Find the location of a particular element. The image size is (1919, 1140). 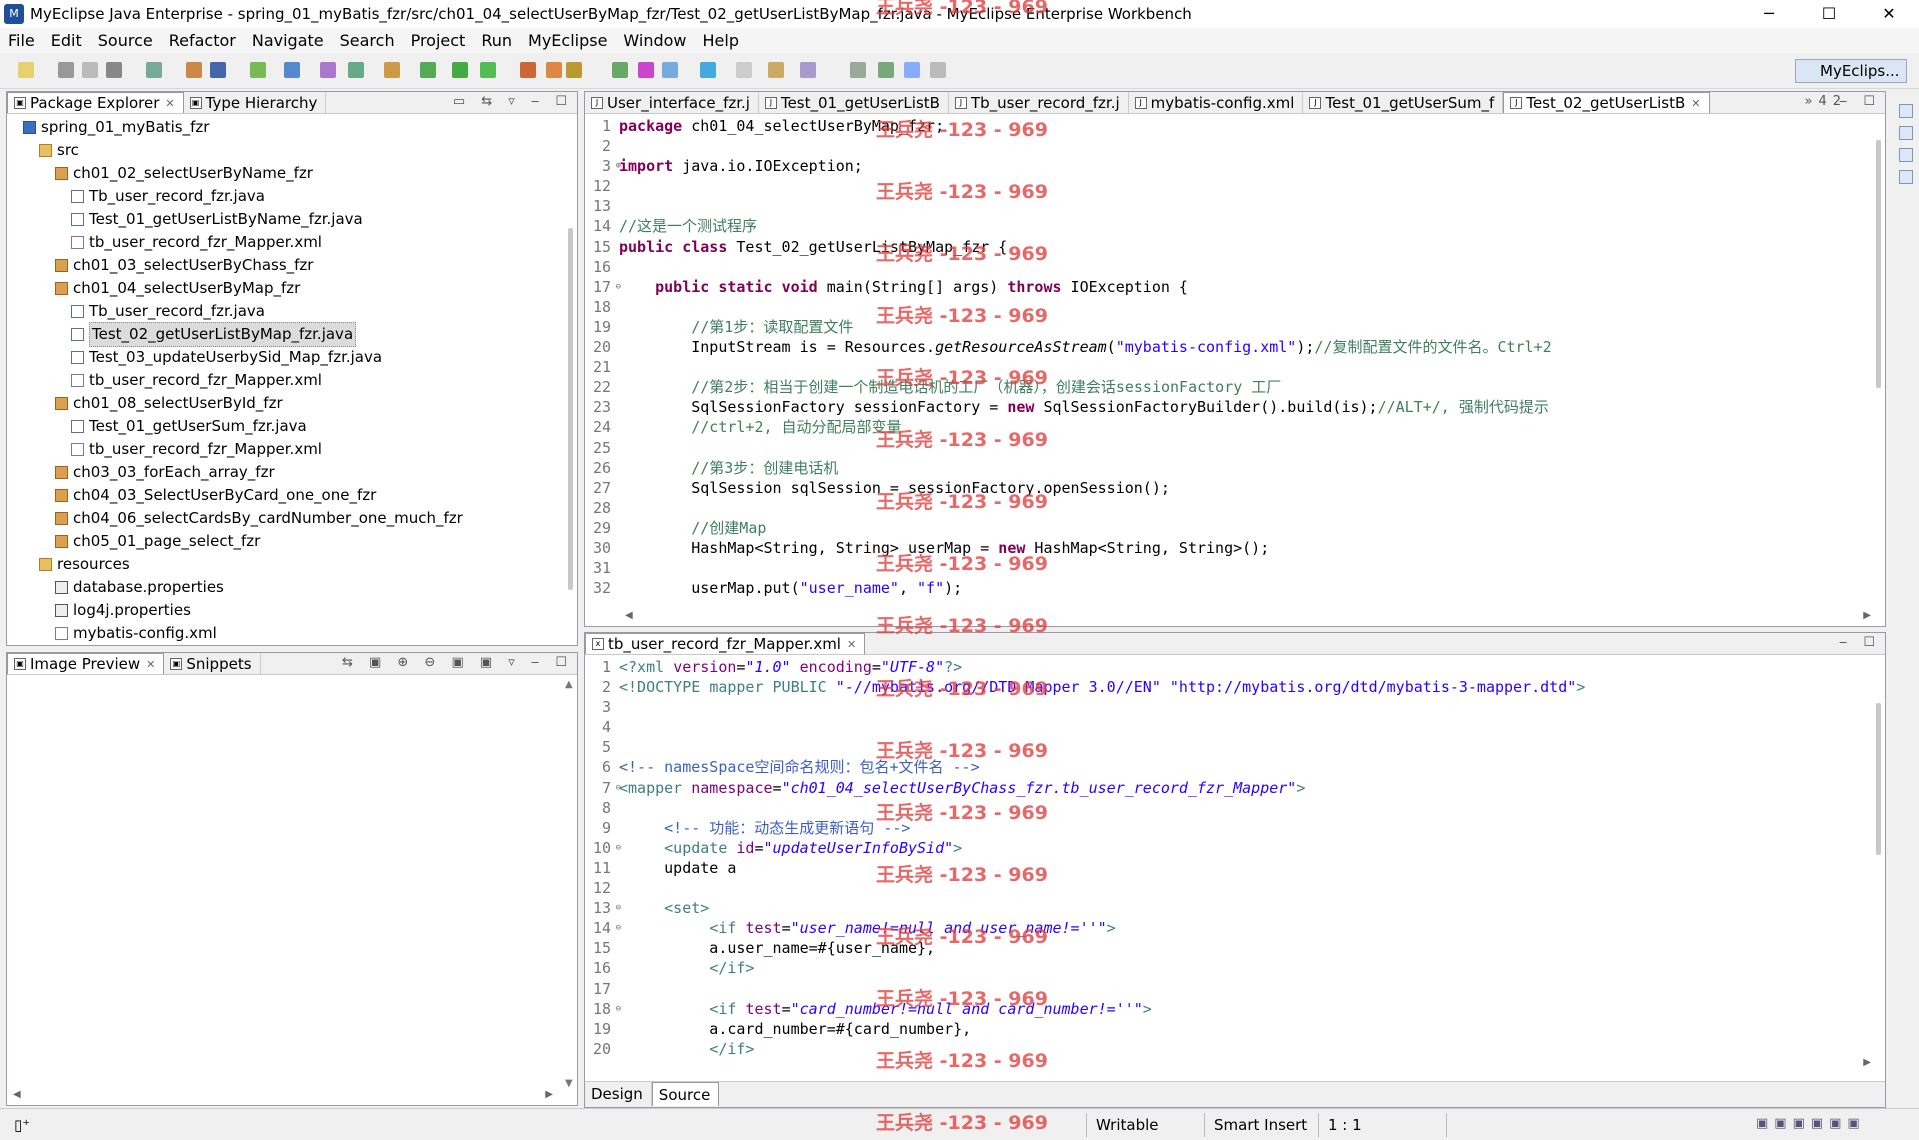

tab-design: Design is located at coordinates (618, 1094).